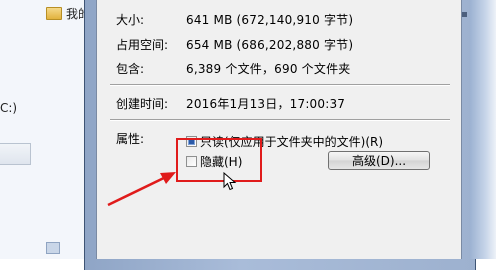 The image size is (496, 270). Describe the element at coordinates (141, 189) in the screenshot. I see `annotation-arrow` at that location.